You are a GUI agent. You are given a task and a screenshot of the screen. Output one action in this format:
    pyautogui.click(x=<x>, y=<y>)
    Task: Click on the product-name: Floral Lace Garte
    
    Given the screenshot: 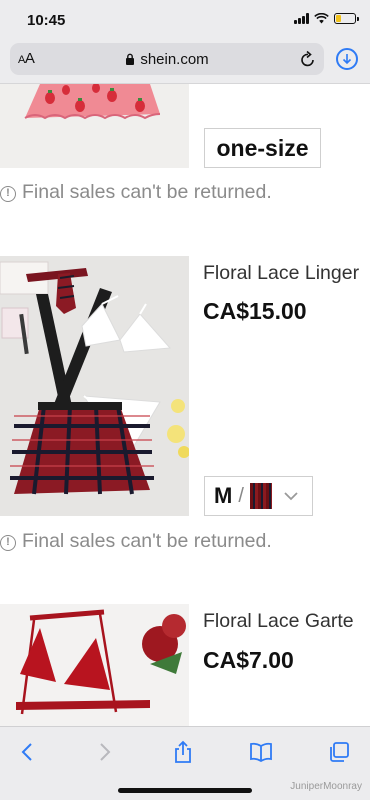 What is the action you would take?
    pyautogui.click(x=278, y=621)
    